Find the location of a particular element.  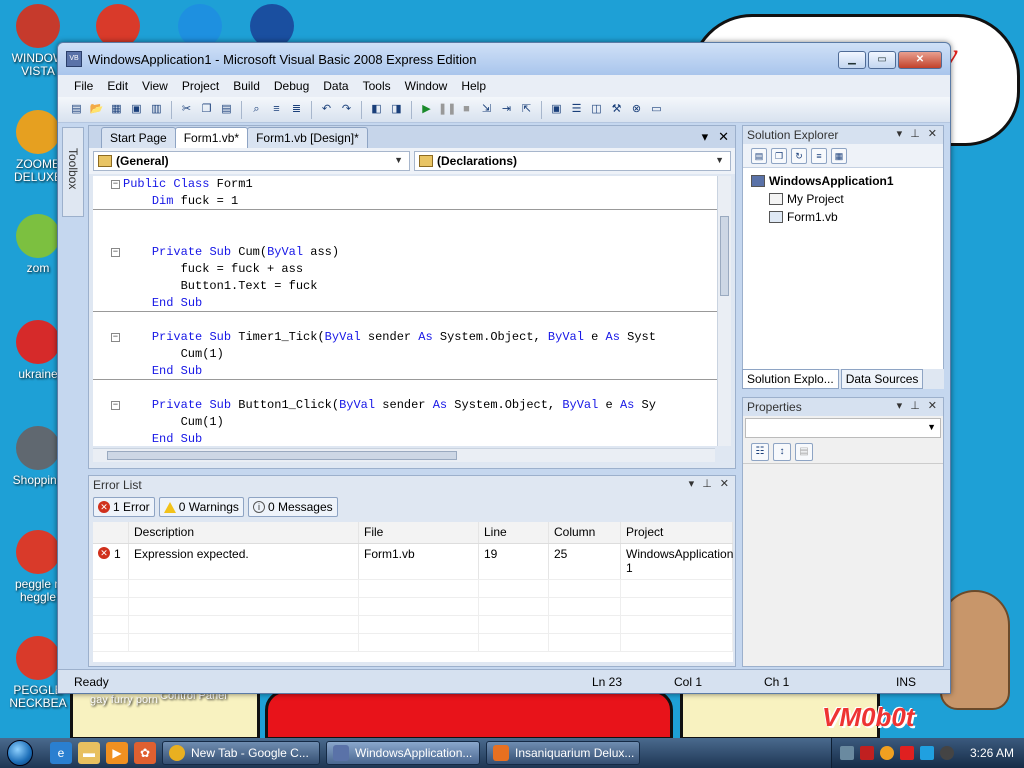

paste-icon: ▤ is located at coordinates (226, 109).